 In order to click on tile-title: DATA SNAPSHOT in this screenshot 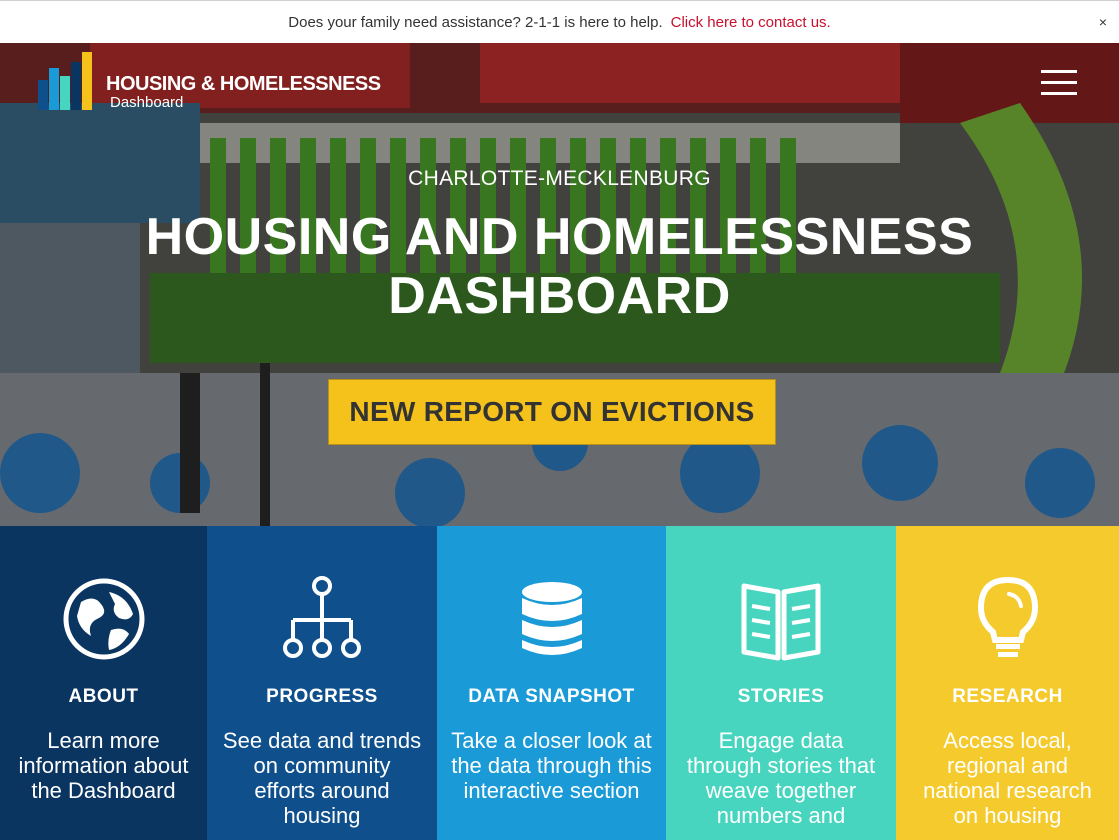, I will do `click(551, 696)`.